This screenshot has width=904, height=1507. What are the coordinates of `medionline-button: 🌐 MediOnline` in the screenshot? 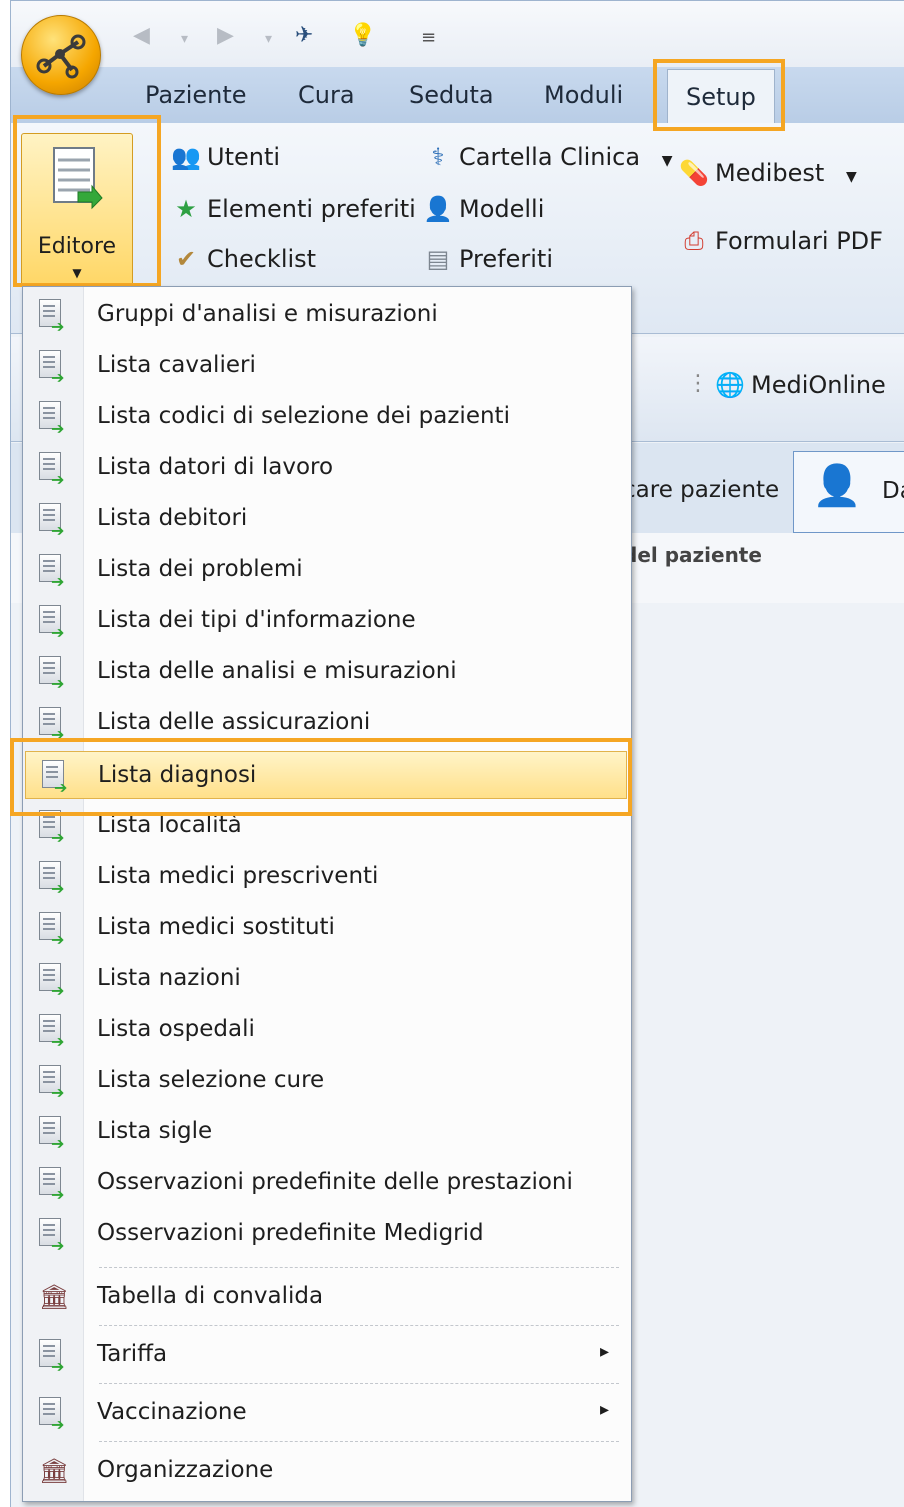 It's located at (800, 385).